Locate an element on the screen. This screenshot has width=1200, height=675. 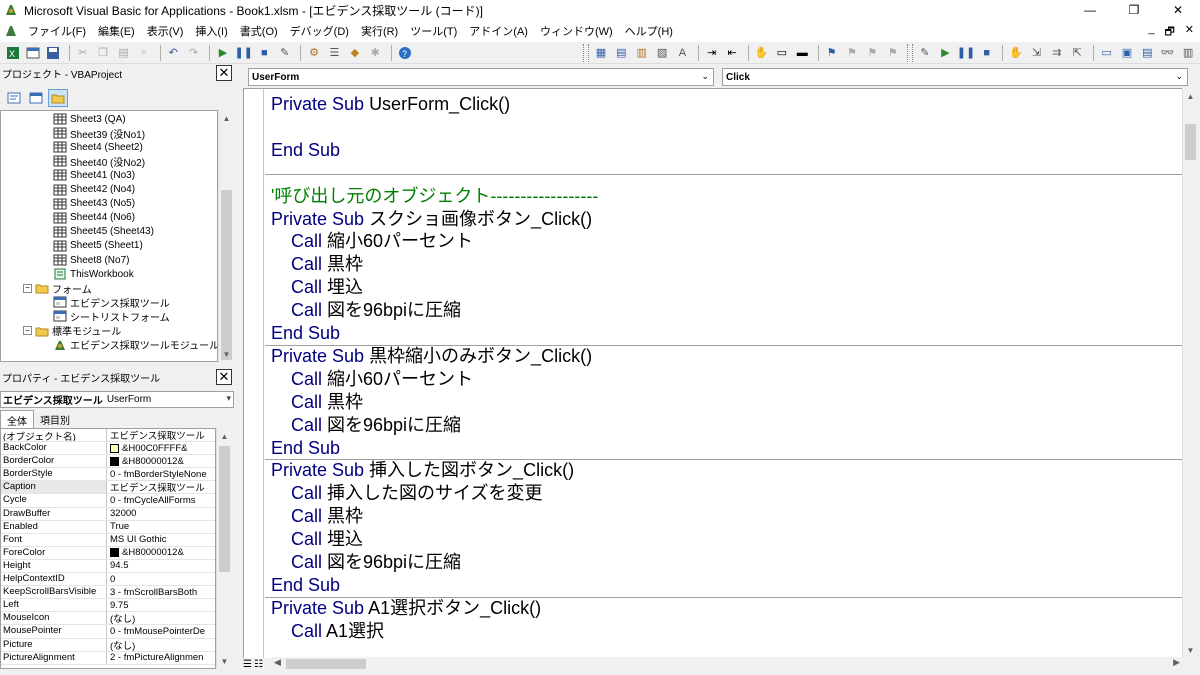
menu-addins: アドイン(A) is located at coordinates (498, 31).